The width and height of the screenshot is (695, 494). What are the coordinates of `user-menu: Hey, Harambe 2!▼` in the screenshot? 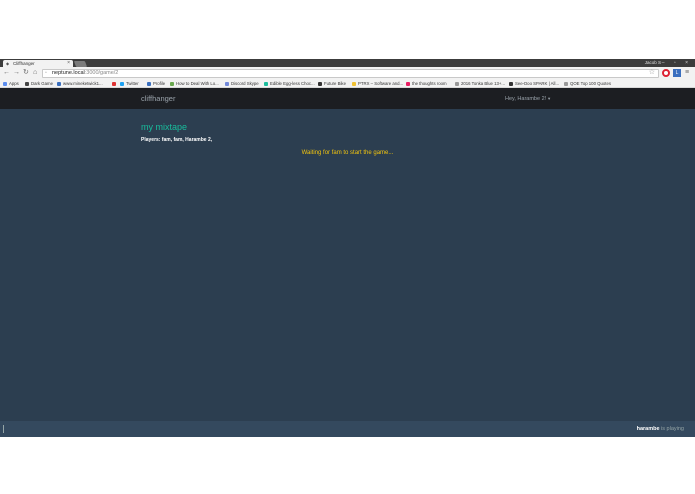 It's located at (528, 99).